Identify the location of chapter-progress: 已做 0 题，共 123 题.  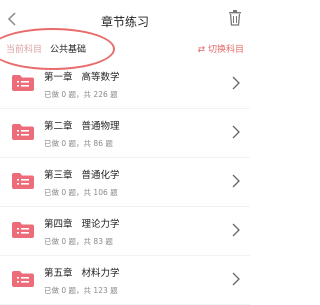
(81, 290).